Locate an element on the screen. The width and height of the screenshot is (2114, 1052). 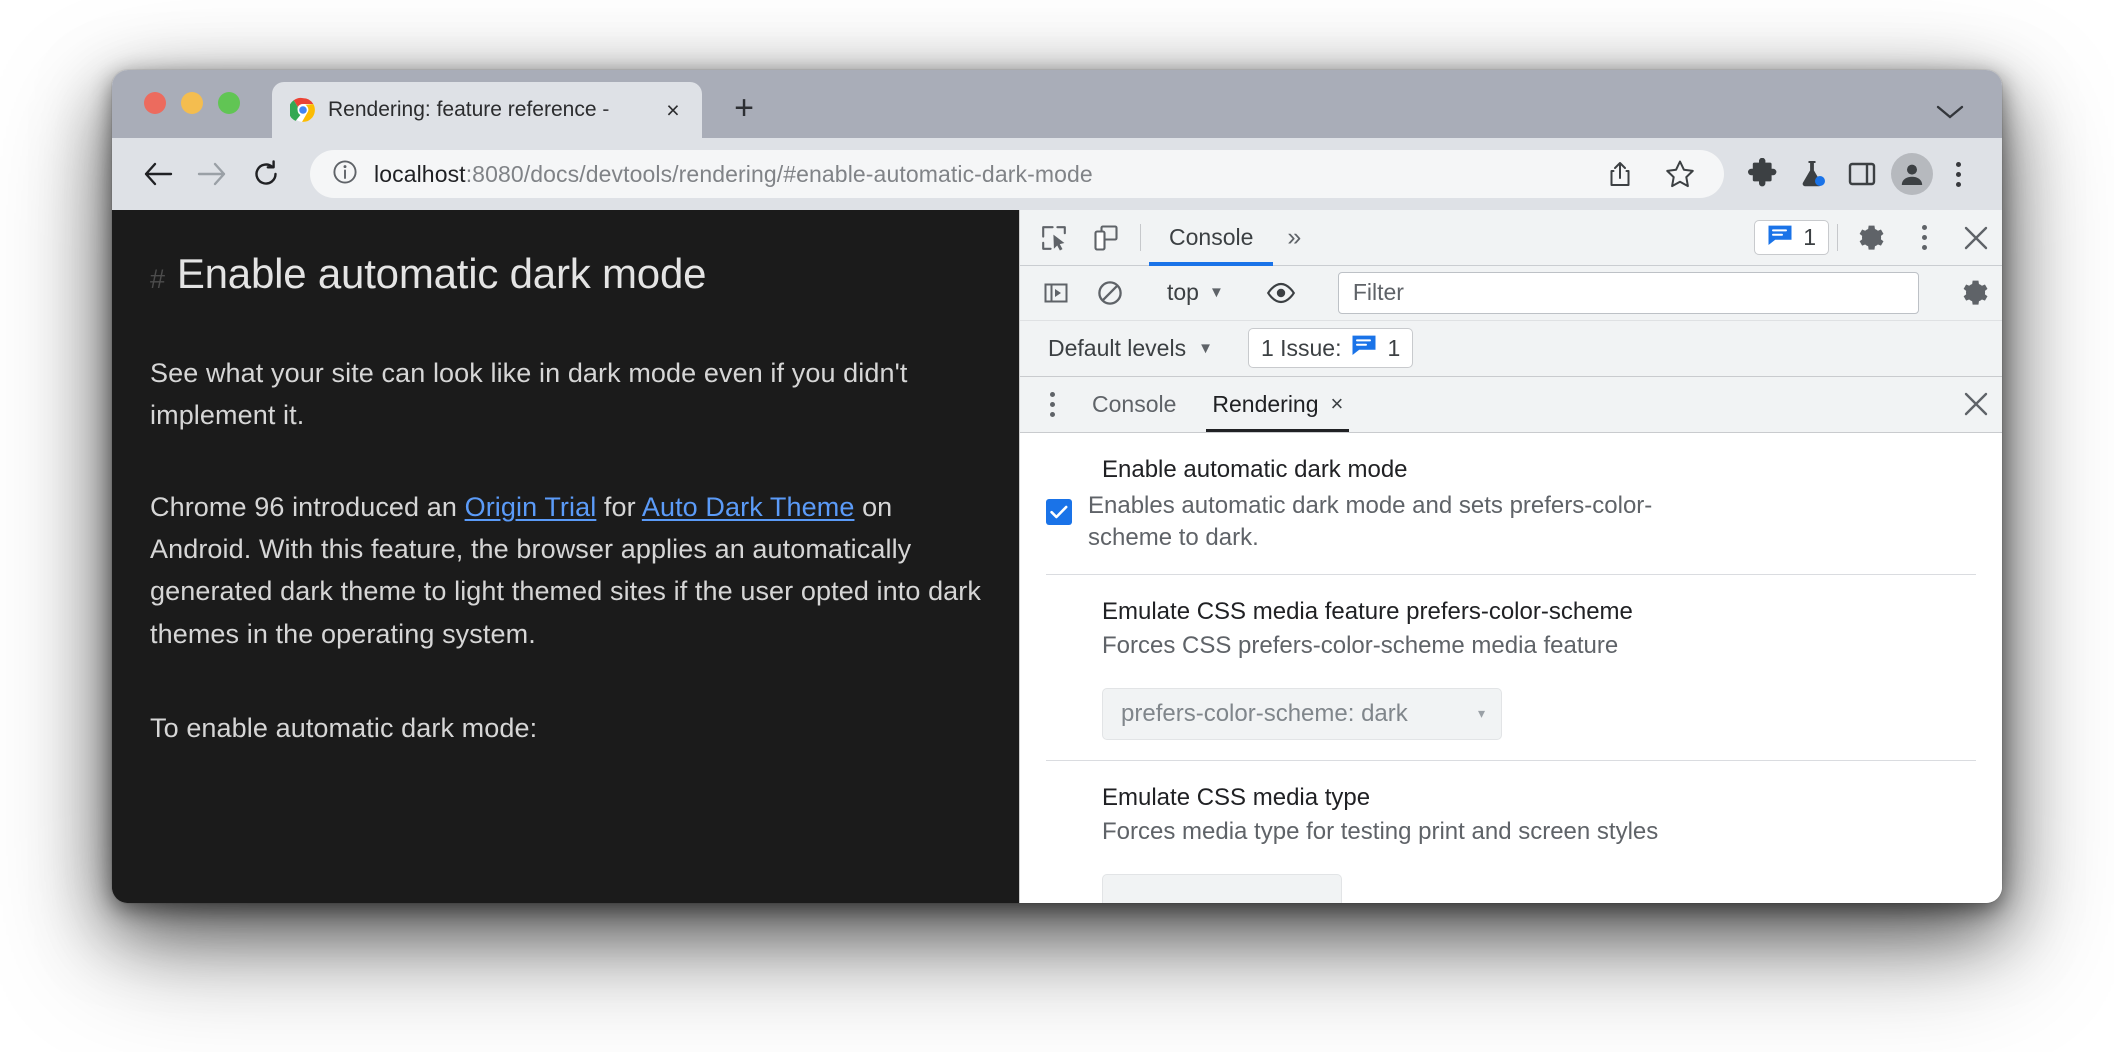
drawer-more-icon is located at coordinates (1052, 404).